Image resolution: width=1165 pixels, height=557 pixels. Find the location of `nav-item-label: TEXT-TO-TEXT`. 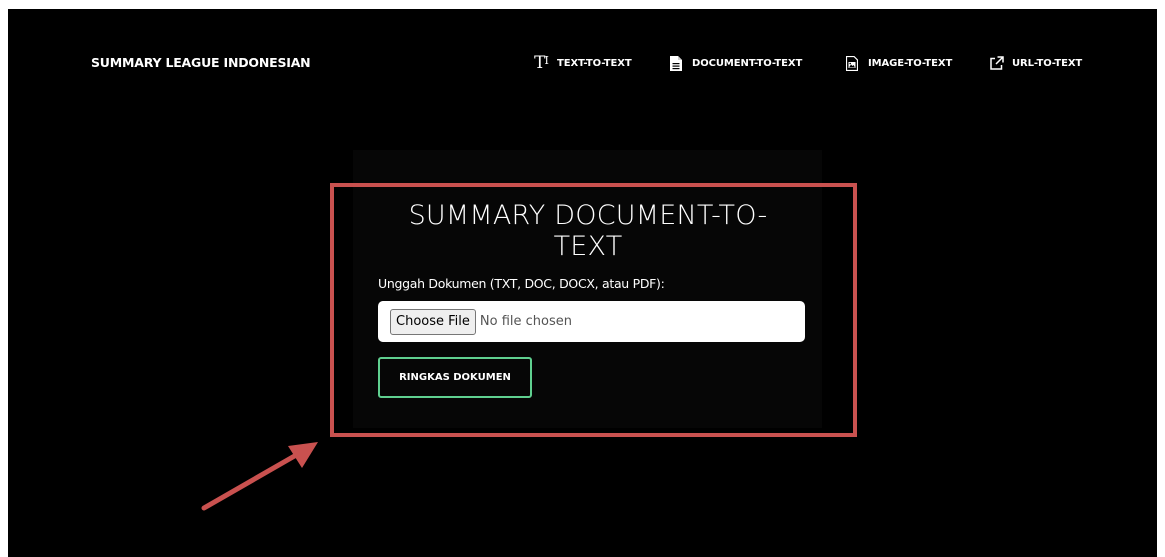

nav-item-label: TEXT-TO-TEXT is located at coordinates (594, 63).